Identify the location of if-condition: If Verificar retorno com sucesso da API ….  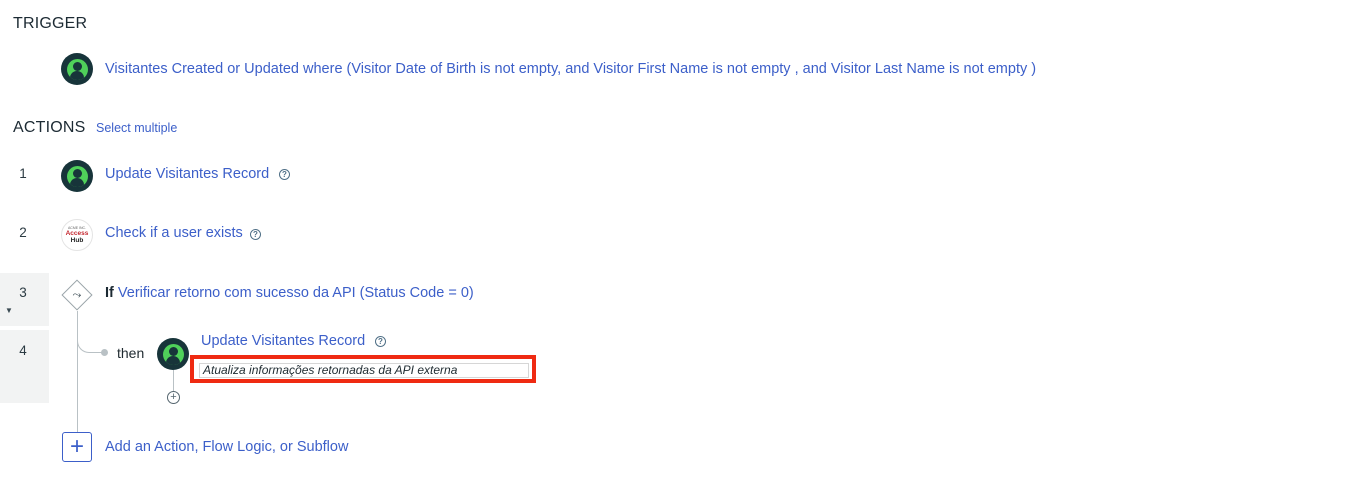
(289, 293).